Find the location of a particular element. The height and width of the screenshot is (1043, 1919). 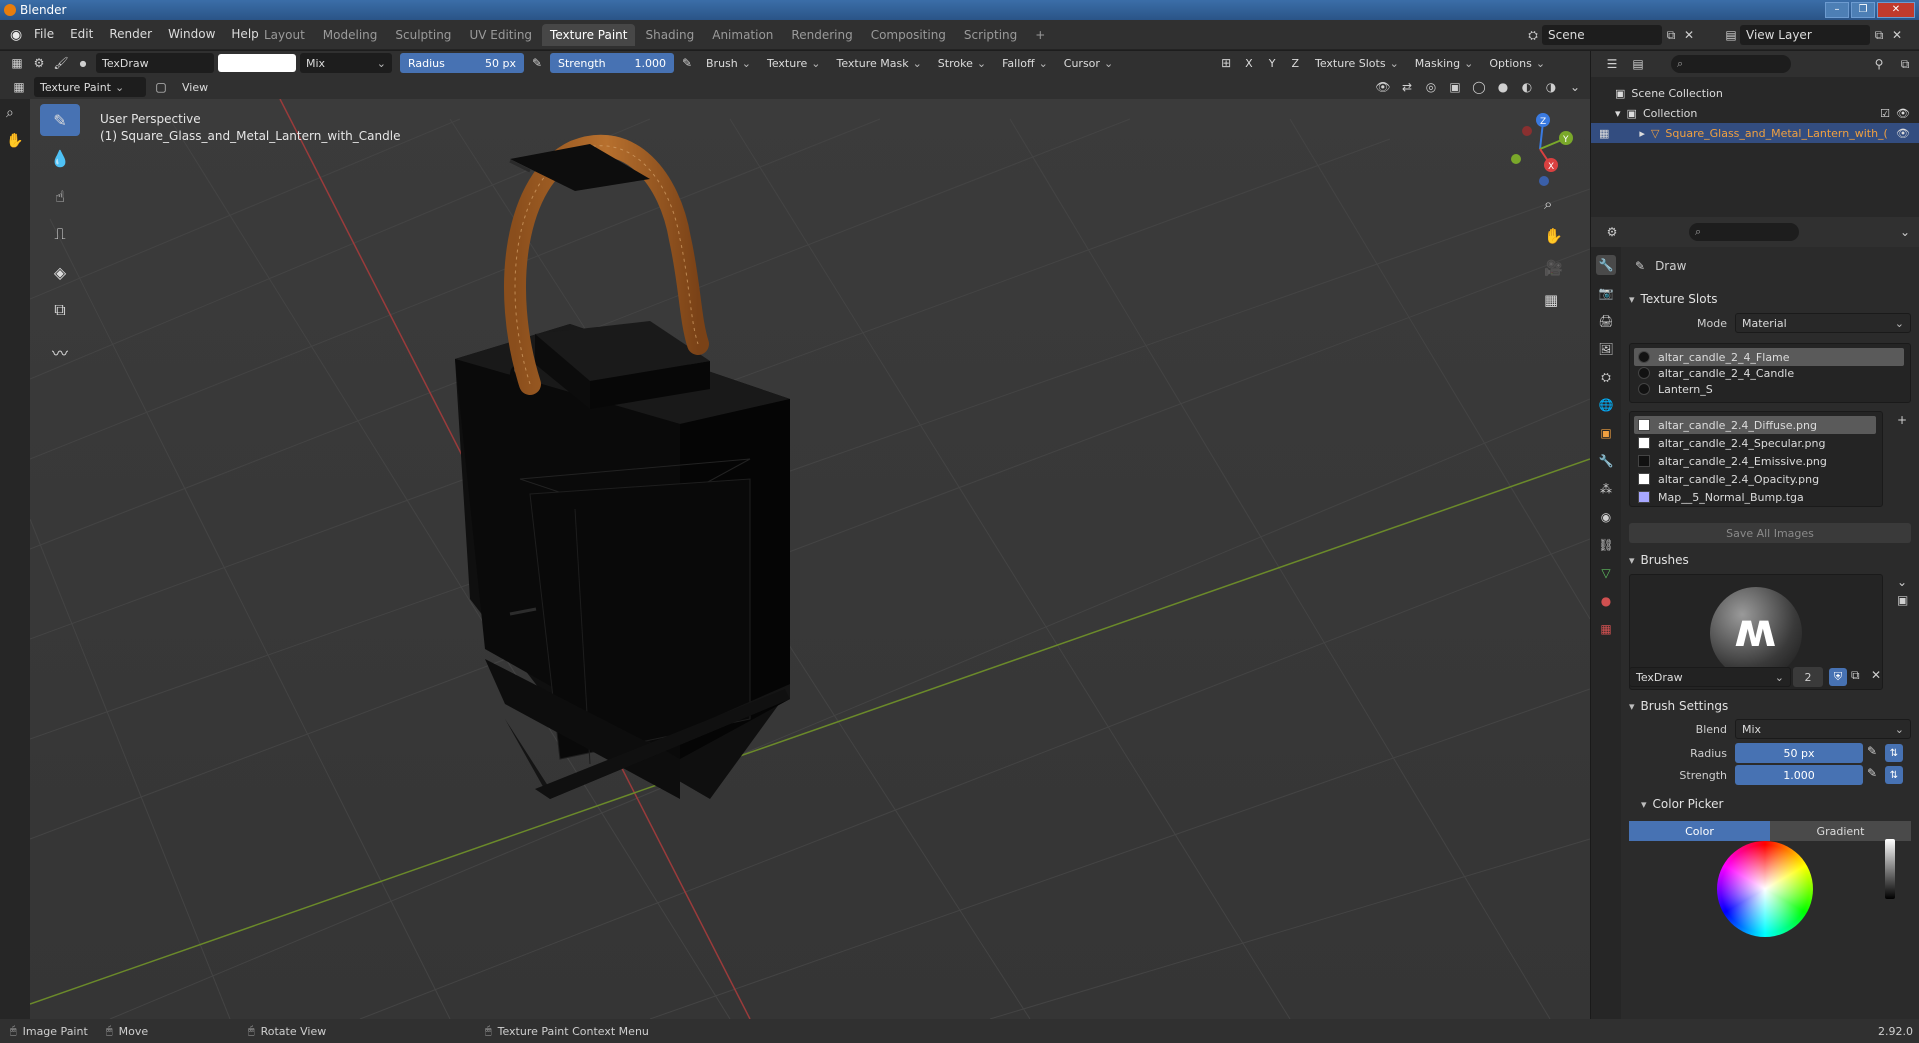

mode-dropdown: Texture Paint is located at coordinates (90, 87).